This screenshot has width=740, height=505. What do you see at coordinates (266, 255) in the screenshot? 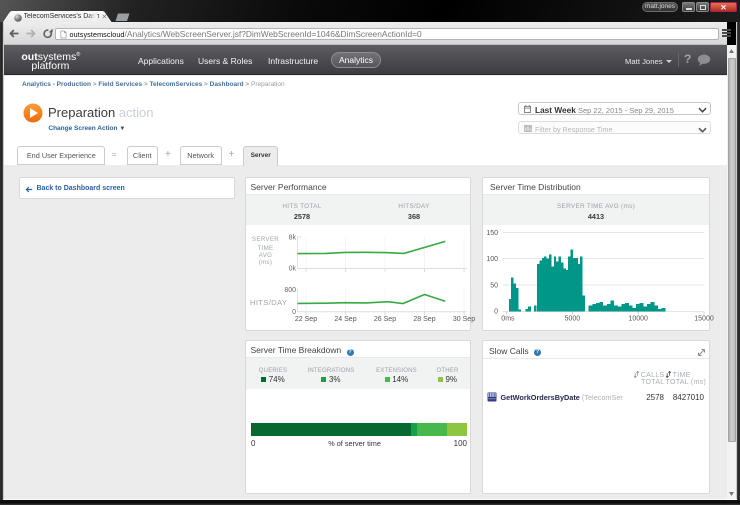
I see `svg-text: AVG` at bounding box center [266, 255].